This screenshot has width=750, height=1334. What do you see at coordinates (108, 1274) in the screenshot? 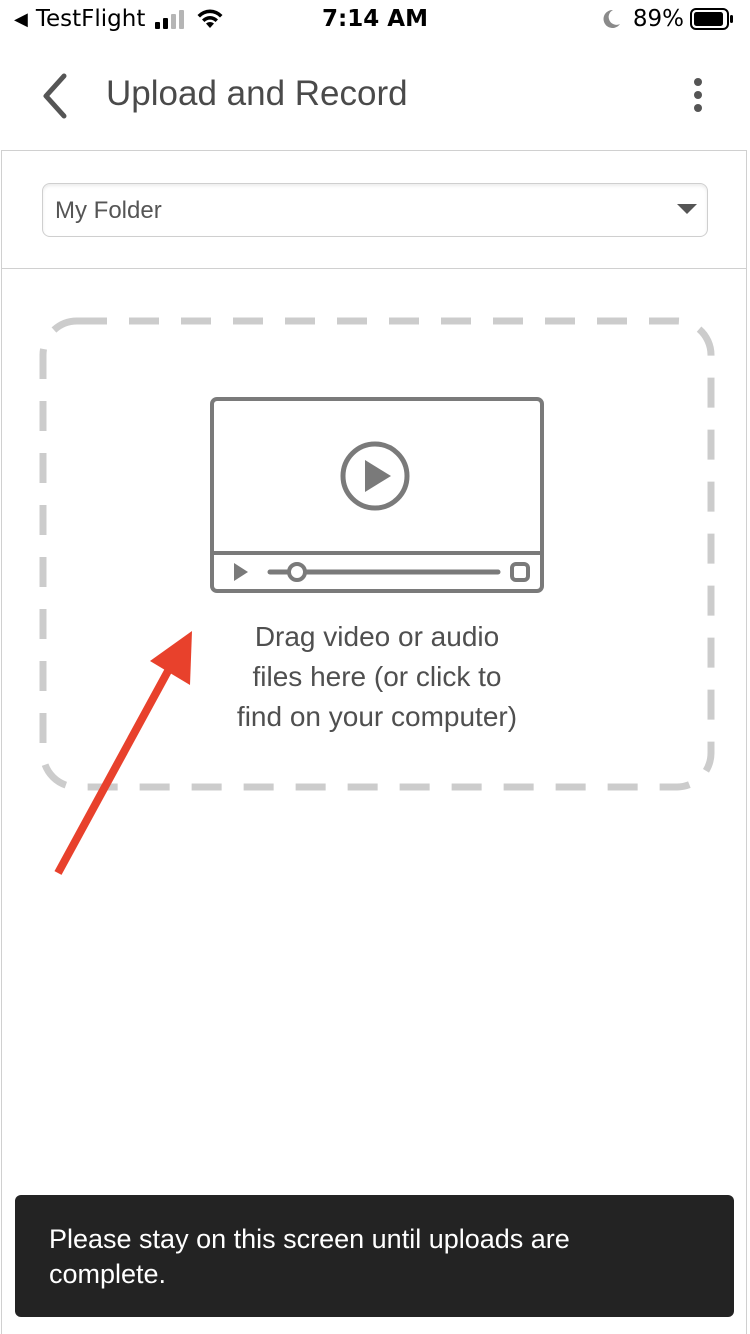
I see `toast-line-2: complete.` at bounding box center [108, 1274].